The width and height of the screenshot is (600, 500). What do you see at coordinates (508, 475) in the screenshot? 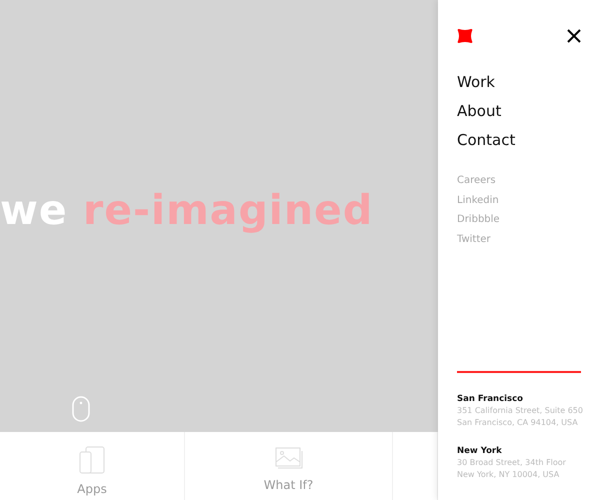
I see `address-line: New York, NY 10004, USA` at bounding box center [508, 475].